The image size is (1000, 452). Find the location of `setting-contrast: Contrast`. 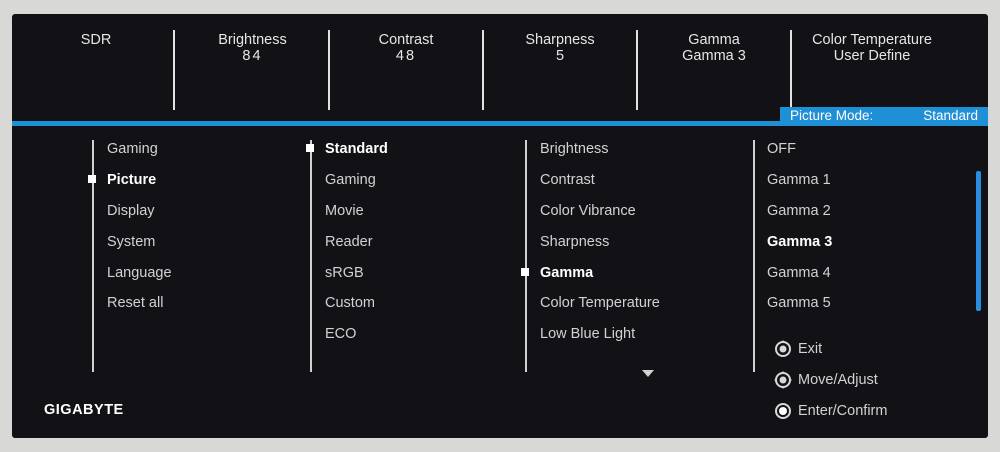

setting-contrast: Contrast is located at coordinates (567, 180).